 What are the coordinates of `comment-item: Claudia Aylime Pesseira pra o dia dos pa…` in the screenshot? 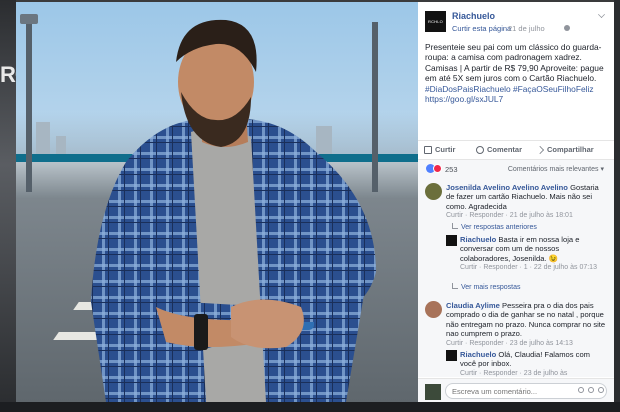 It's located at (526, 324).